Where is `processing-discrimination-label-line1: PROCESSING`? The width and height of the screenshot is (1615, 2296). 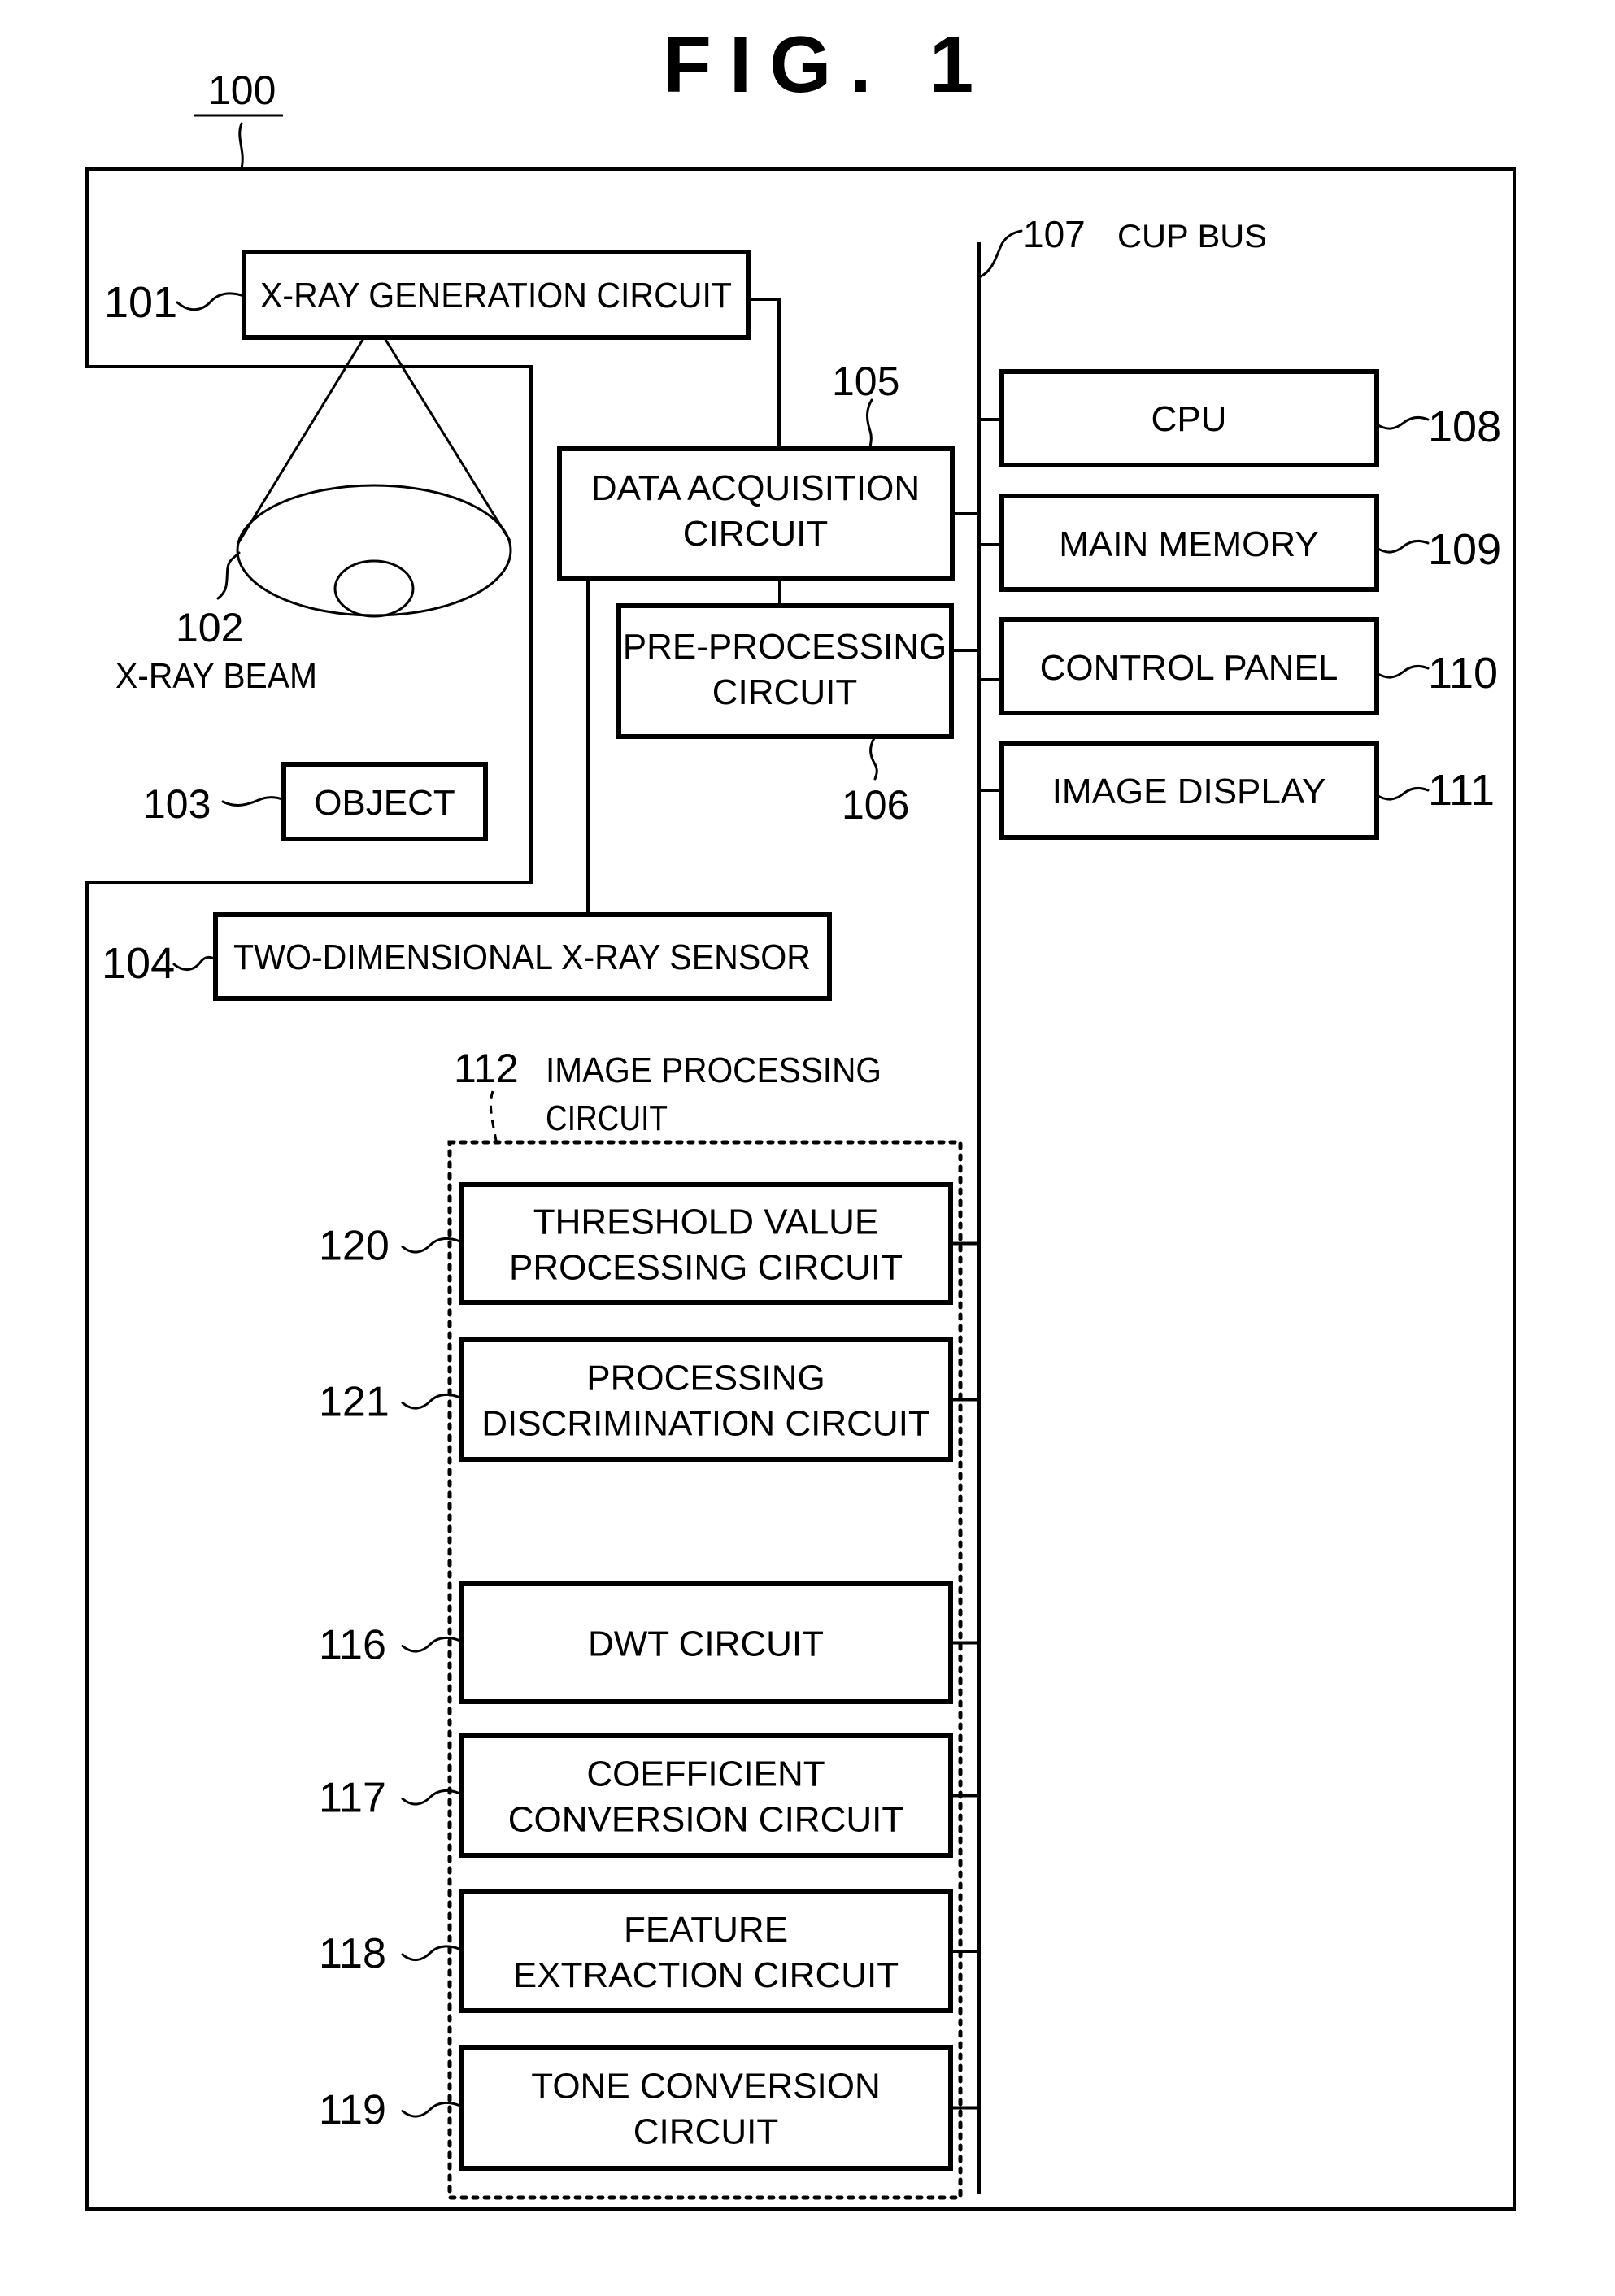
processing-discrimination-label-line1: PROCESSING is located at coordinates (705, 1379).